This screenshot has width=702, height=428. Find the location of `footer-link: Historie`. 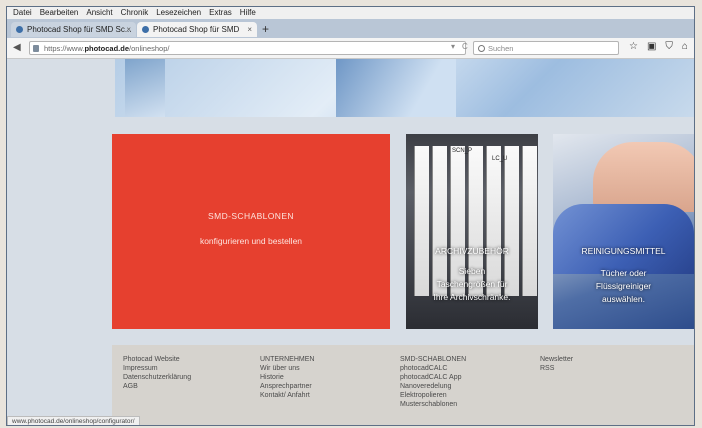

footer-link: Historie is located at coordinates (287, 377).